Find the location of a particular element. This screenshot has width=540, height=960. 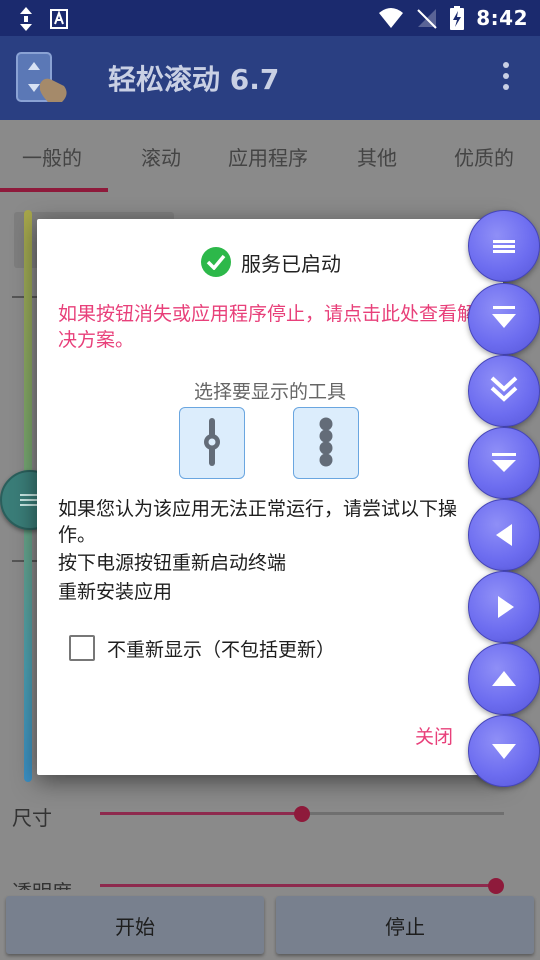

page-down-button is located at coordinates (504, 319).